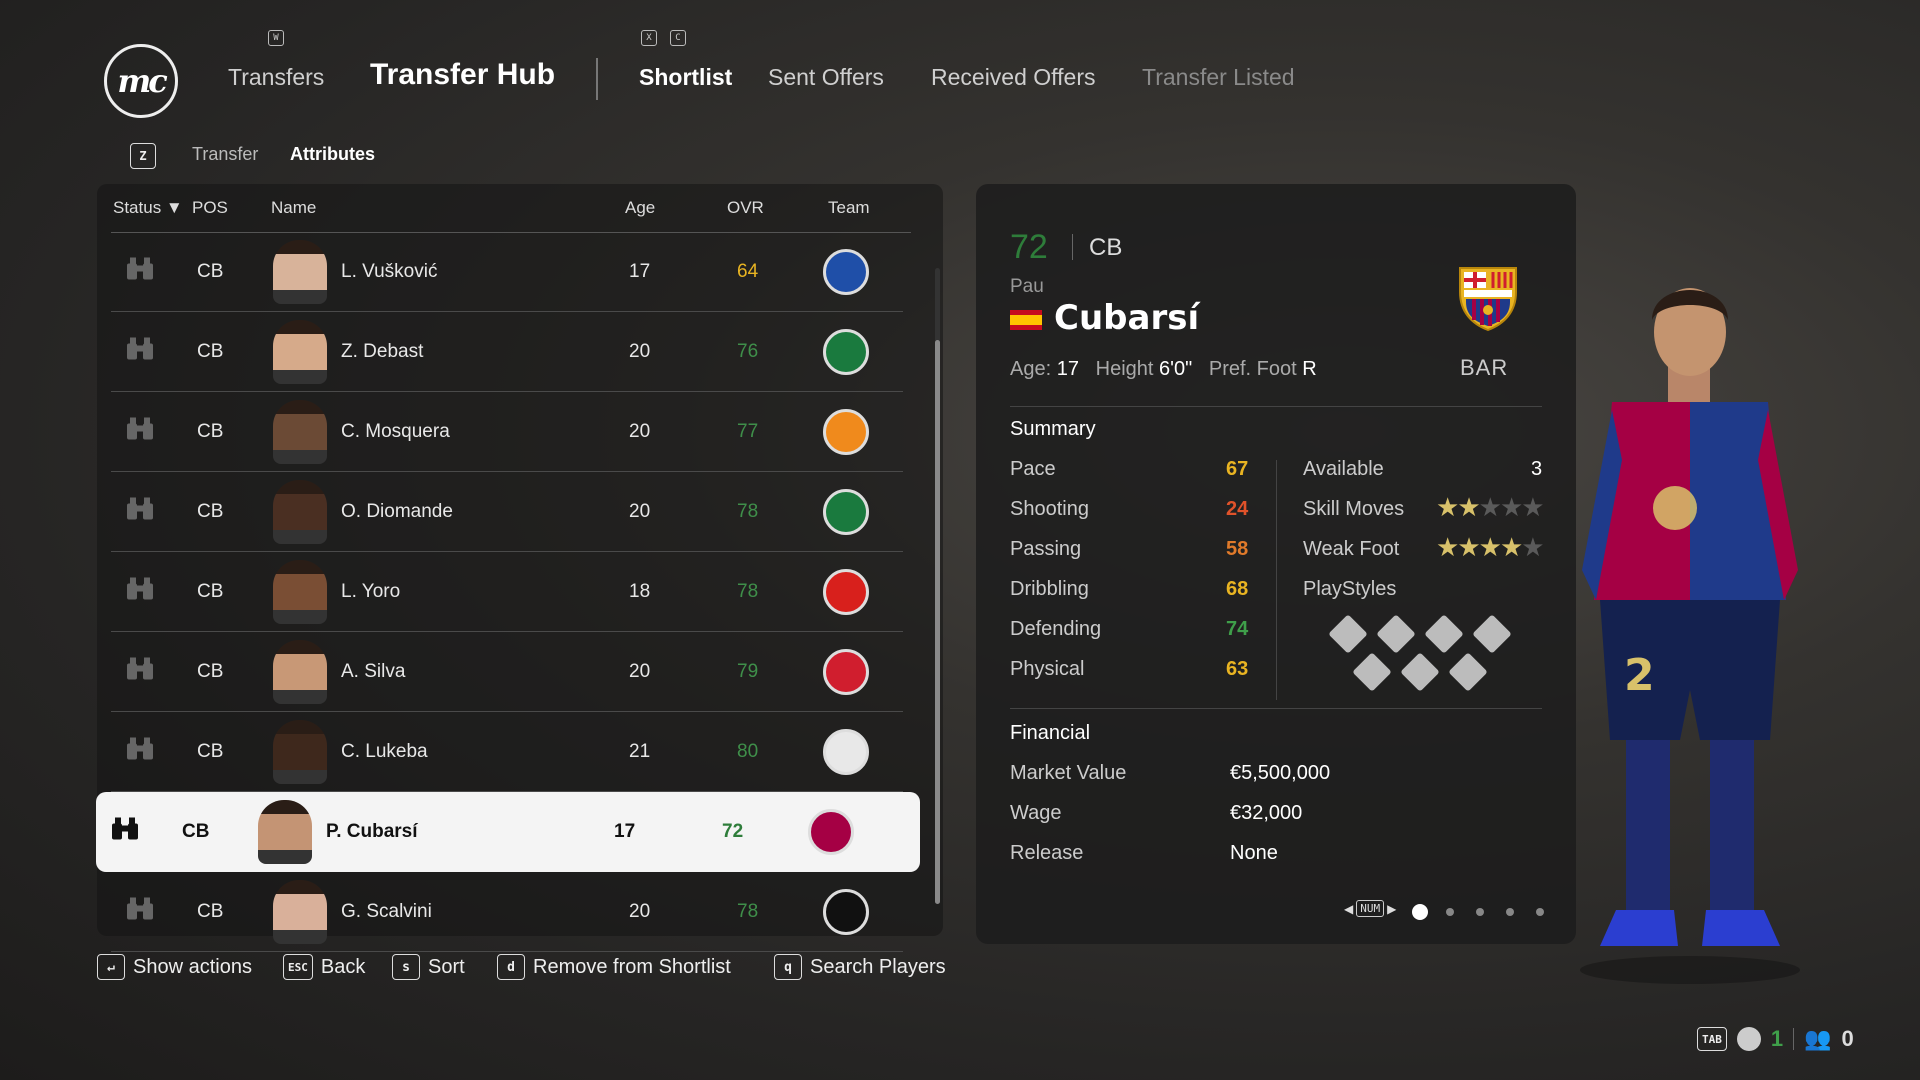 This screenshot has width=1920, height=1080. What do you see at coordinates (1817, 1039) in the screenshot?
I see `friends-icon: 👥` at bounding box center [1817, 1039].